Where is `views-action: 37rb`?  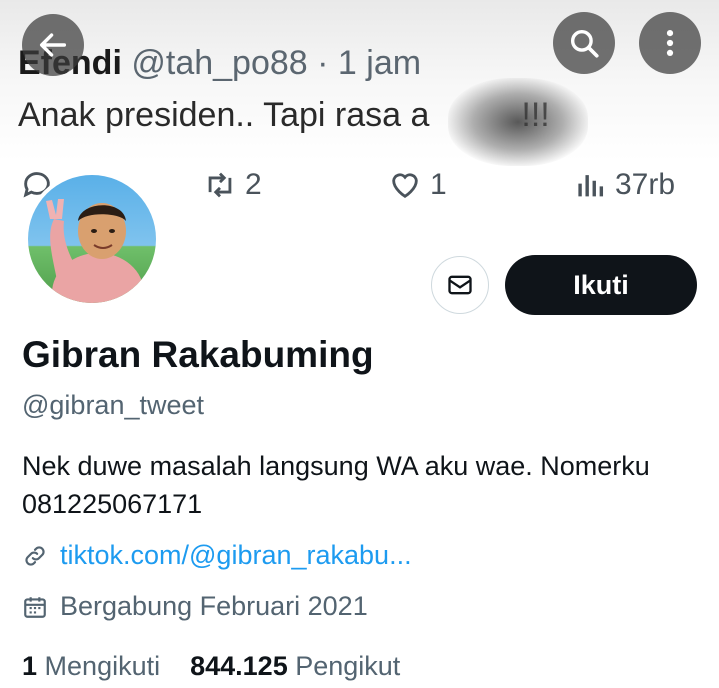
views-action: 37rb is located at coordinates (624, 185).